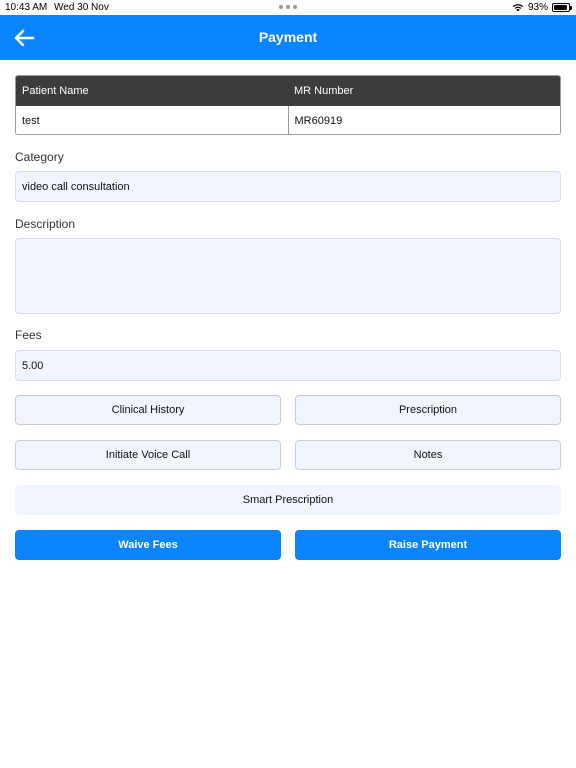 Image resolution: width=576 pixels, height=768 pixels. I want to click on multitask-dots-icon, so click(288, 7).